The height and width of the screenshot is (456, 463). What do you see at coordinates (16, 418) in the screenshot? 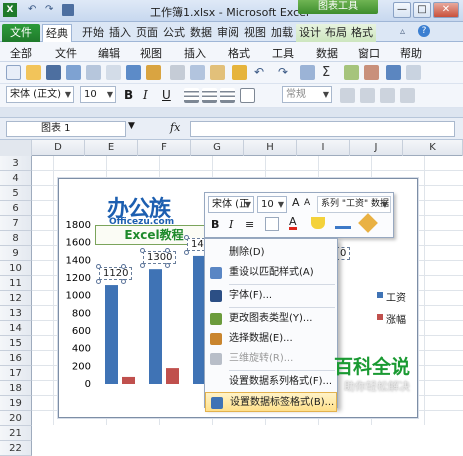
I see `row-header: 20` at bounding box center [16, 418].